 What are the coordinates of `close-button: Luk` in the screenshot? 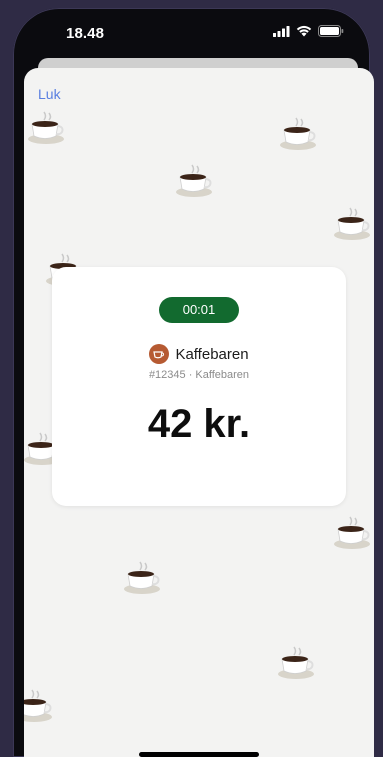 It's located at (49, 94).